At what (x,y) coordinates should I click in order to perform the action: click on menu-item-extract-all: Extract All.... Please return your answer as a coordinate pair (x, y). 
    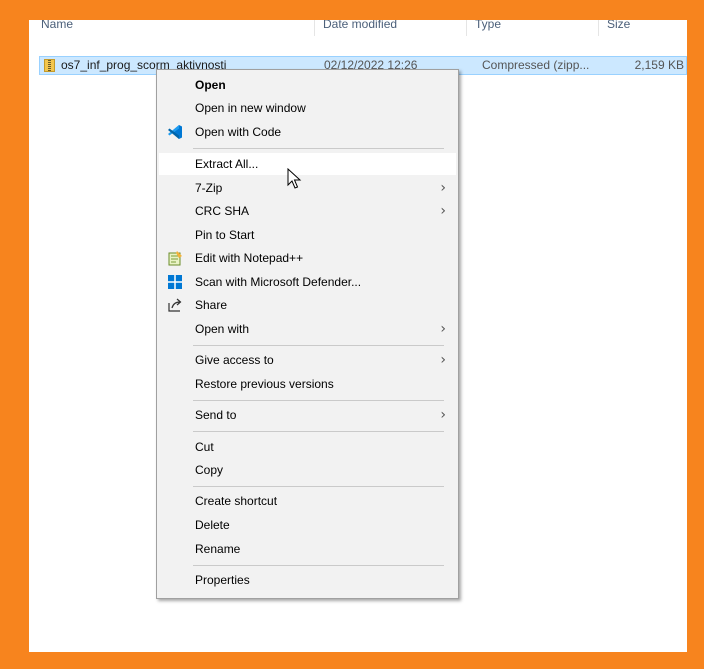
    Looking at the image, I should click on (307, 164).